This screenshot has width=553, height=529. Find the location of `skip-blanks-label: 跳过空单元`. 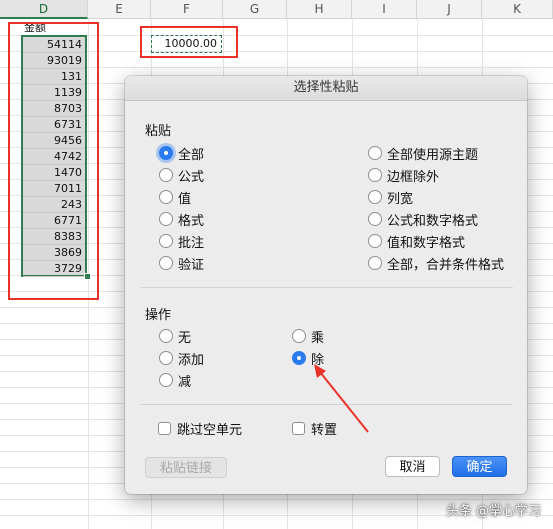

skip-blanks-label: 跳过空单元 is located at coordinates (210, 430).